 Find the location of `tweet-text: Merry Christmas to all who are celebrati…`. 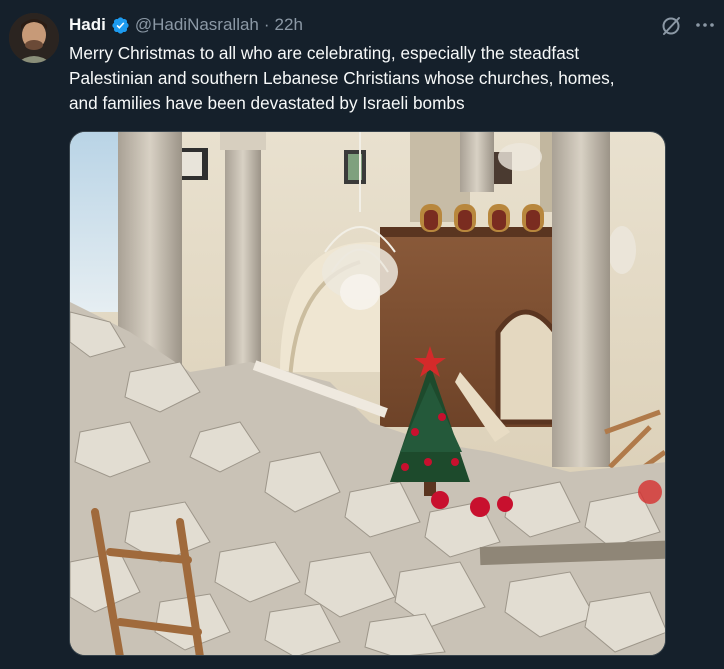

tweet-text: Merry Christmas to all who are celebrati… is located at coordinates (384, 78).